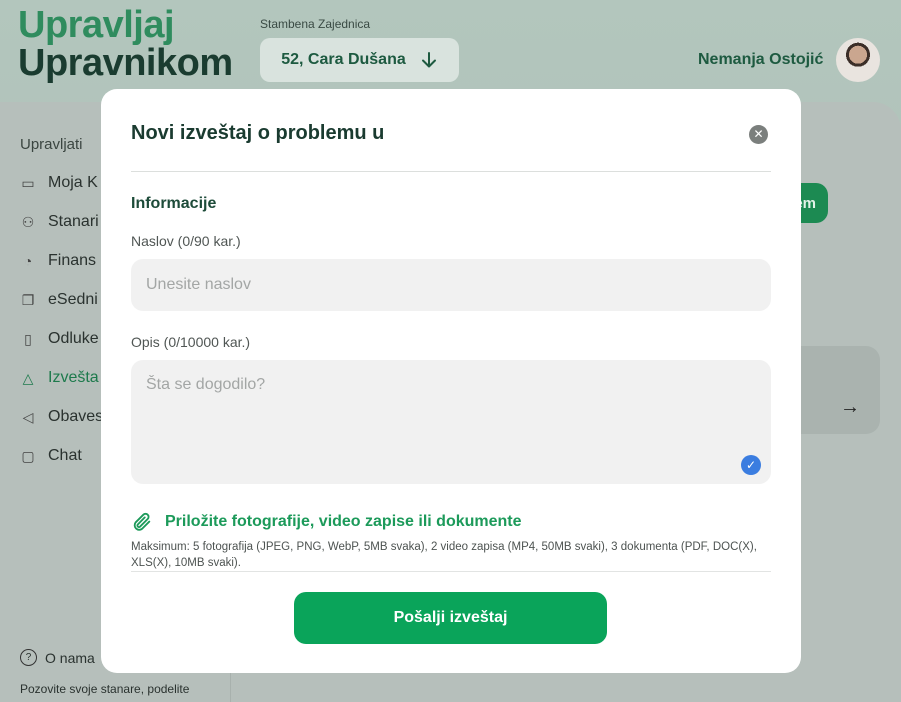  Describe the element at coordinates (28, 261) in the screenshot. I see `chart-pie-icon: ◔` at that location.